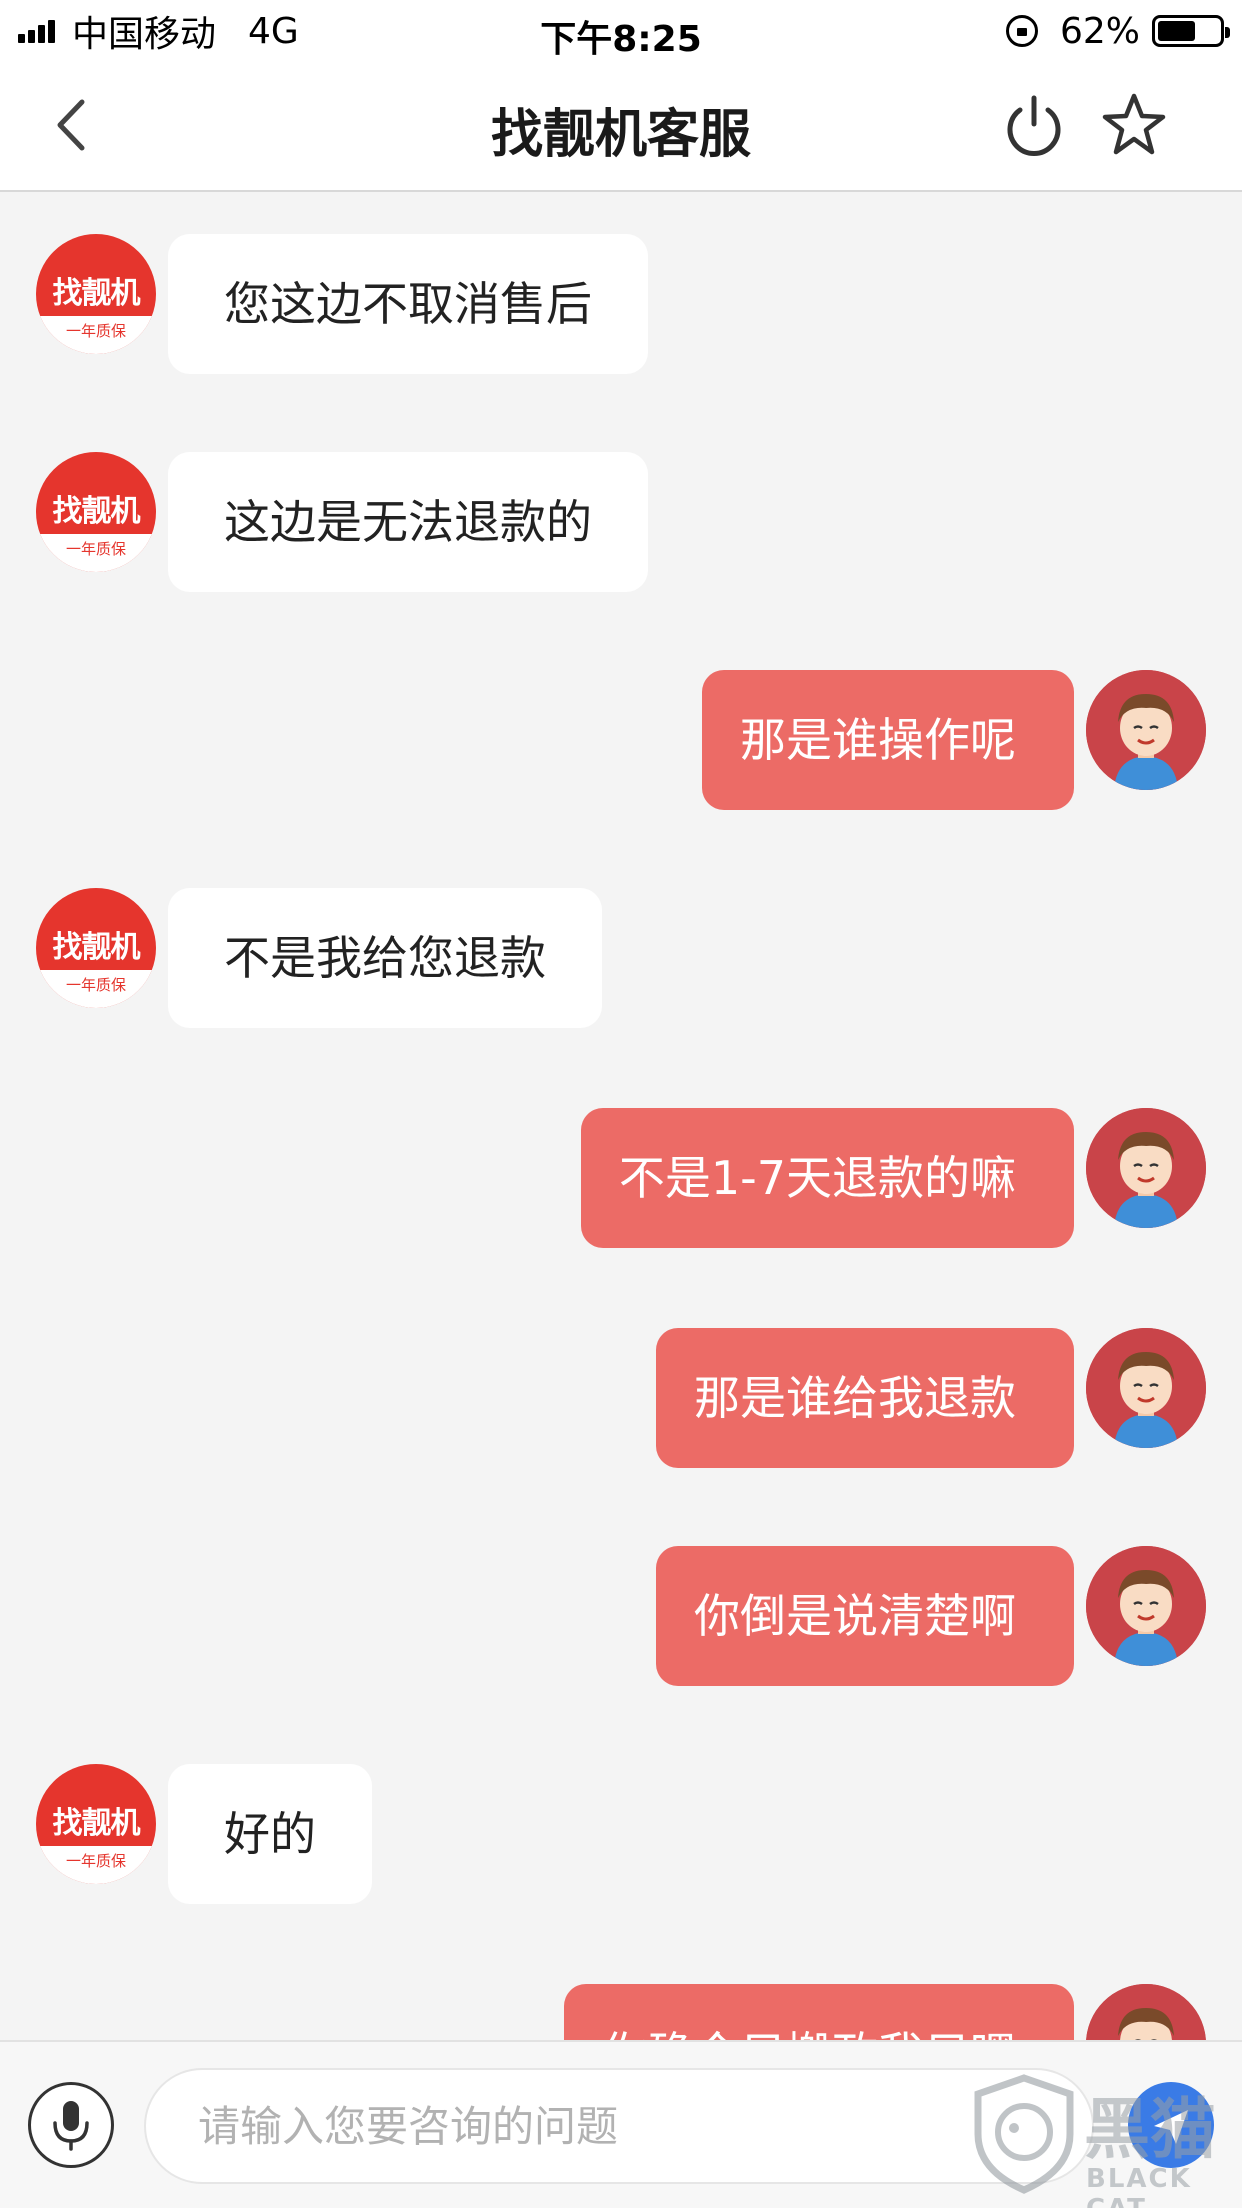 Image resolution: width=1242 pixels, height=2208 pixels. I want to click on battery-fill, so click(1177, 31).